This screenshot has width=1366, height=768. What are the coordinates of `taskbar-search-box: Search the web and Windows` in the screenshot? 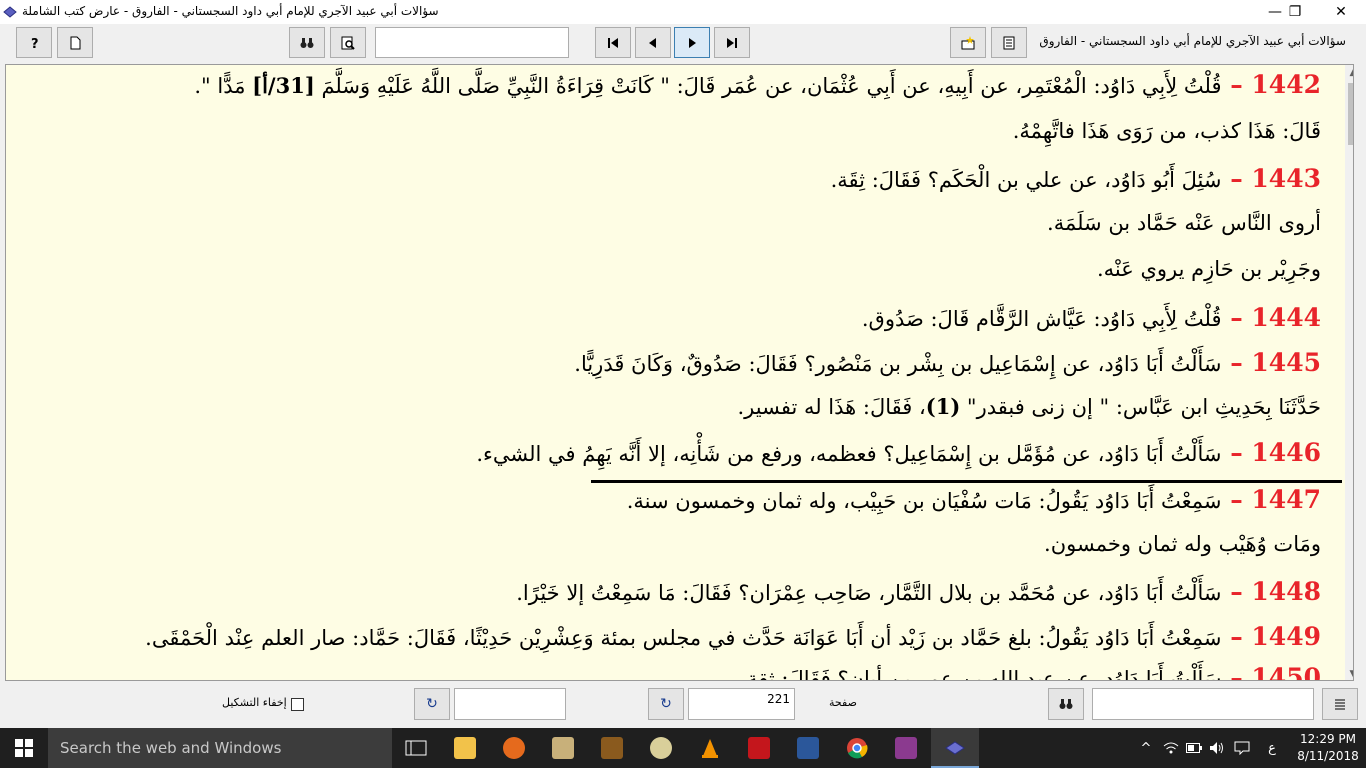 It's located at (220, 748).